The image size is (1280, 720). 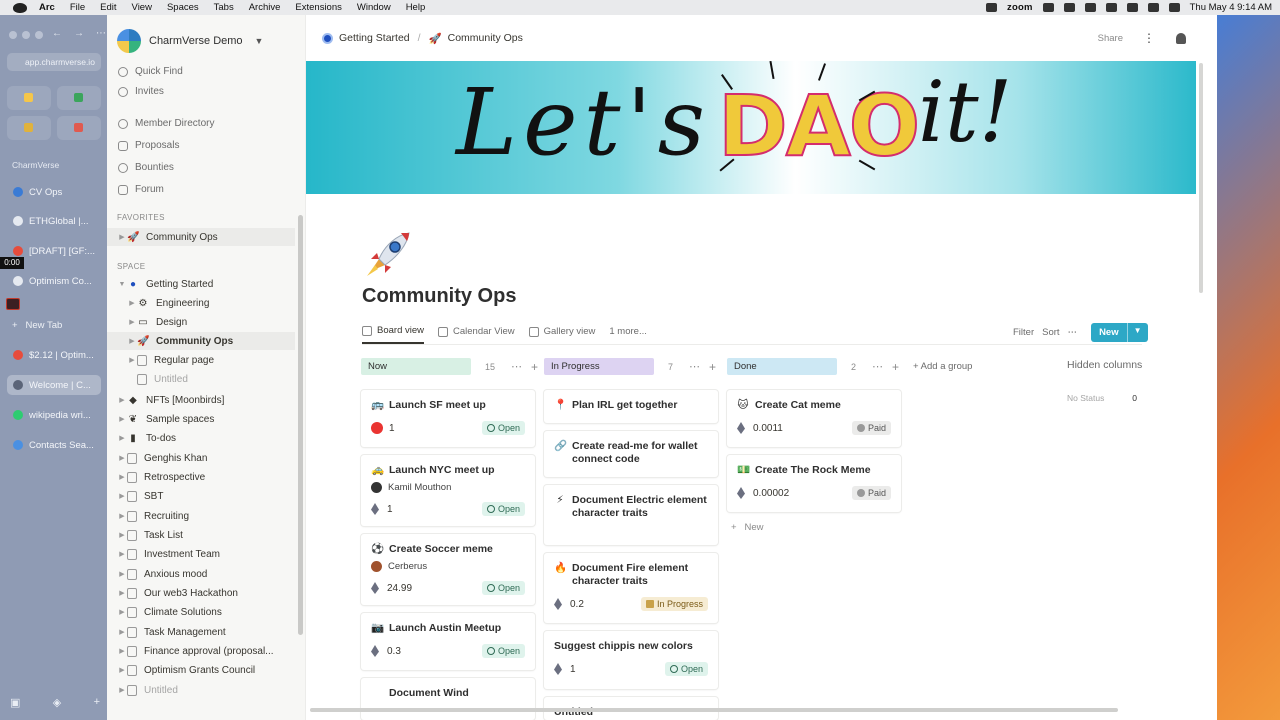 What do you see at coordinates (318, 7) in the screenshot?
I see `menu-extensions: Extensions` at bounding box center [318, 7].